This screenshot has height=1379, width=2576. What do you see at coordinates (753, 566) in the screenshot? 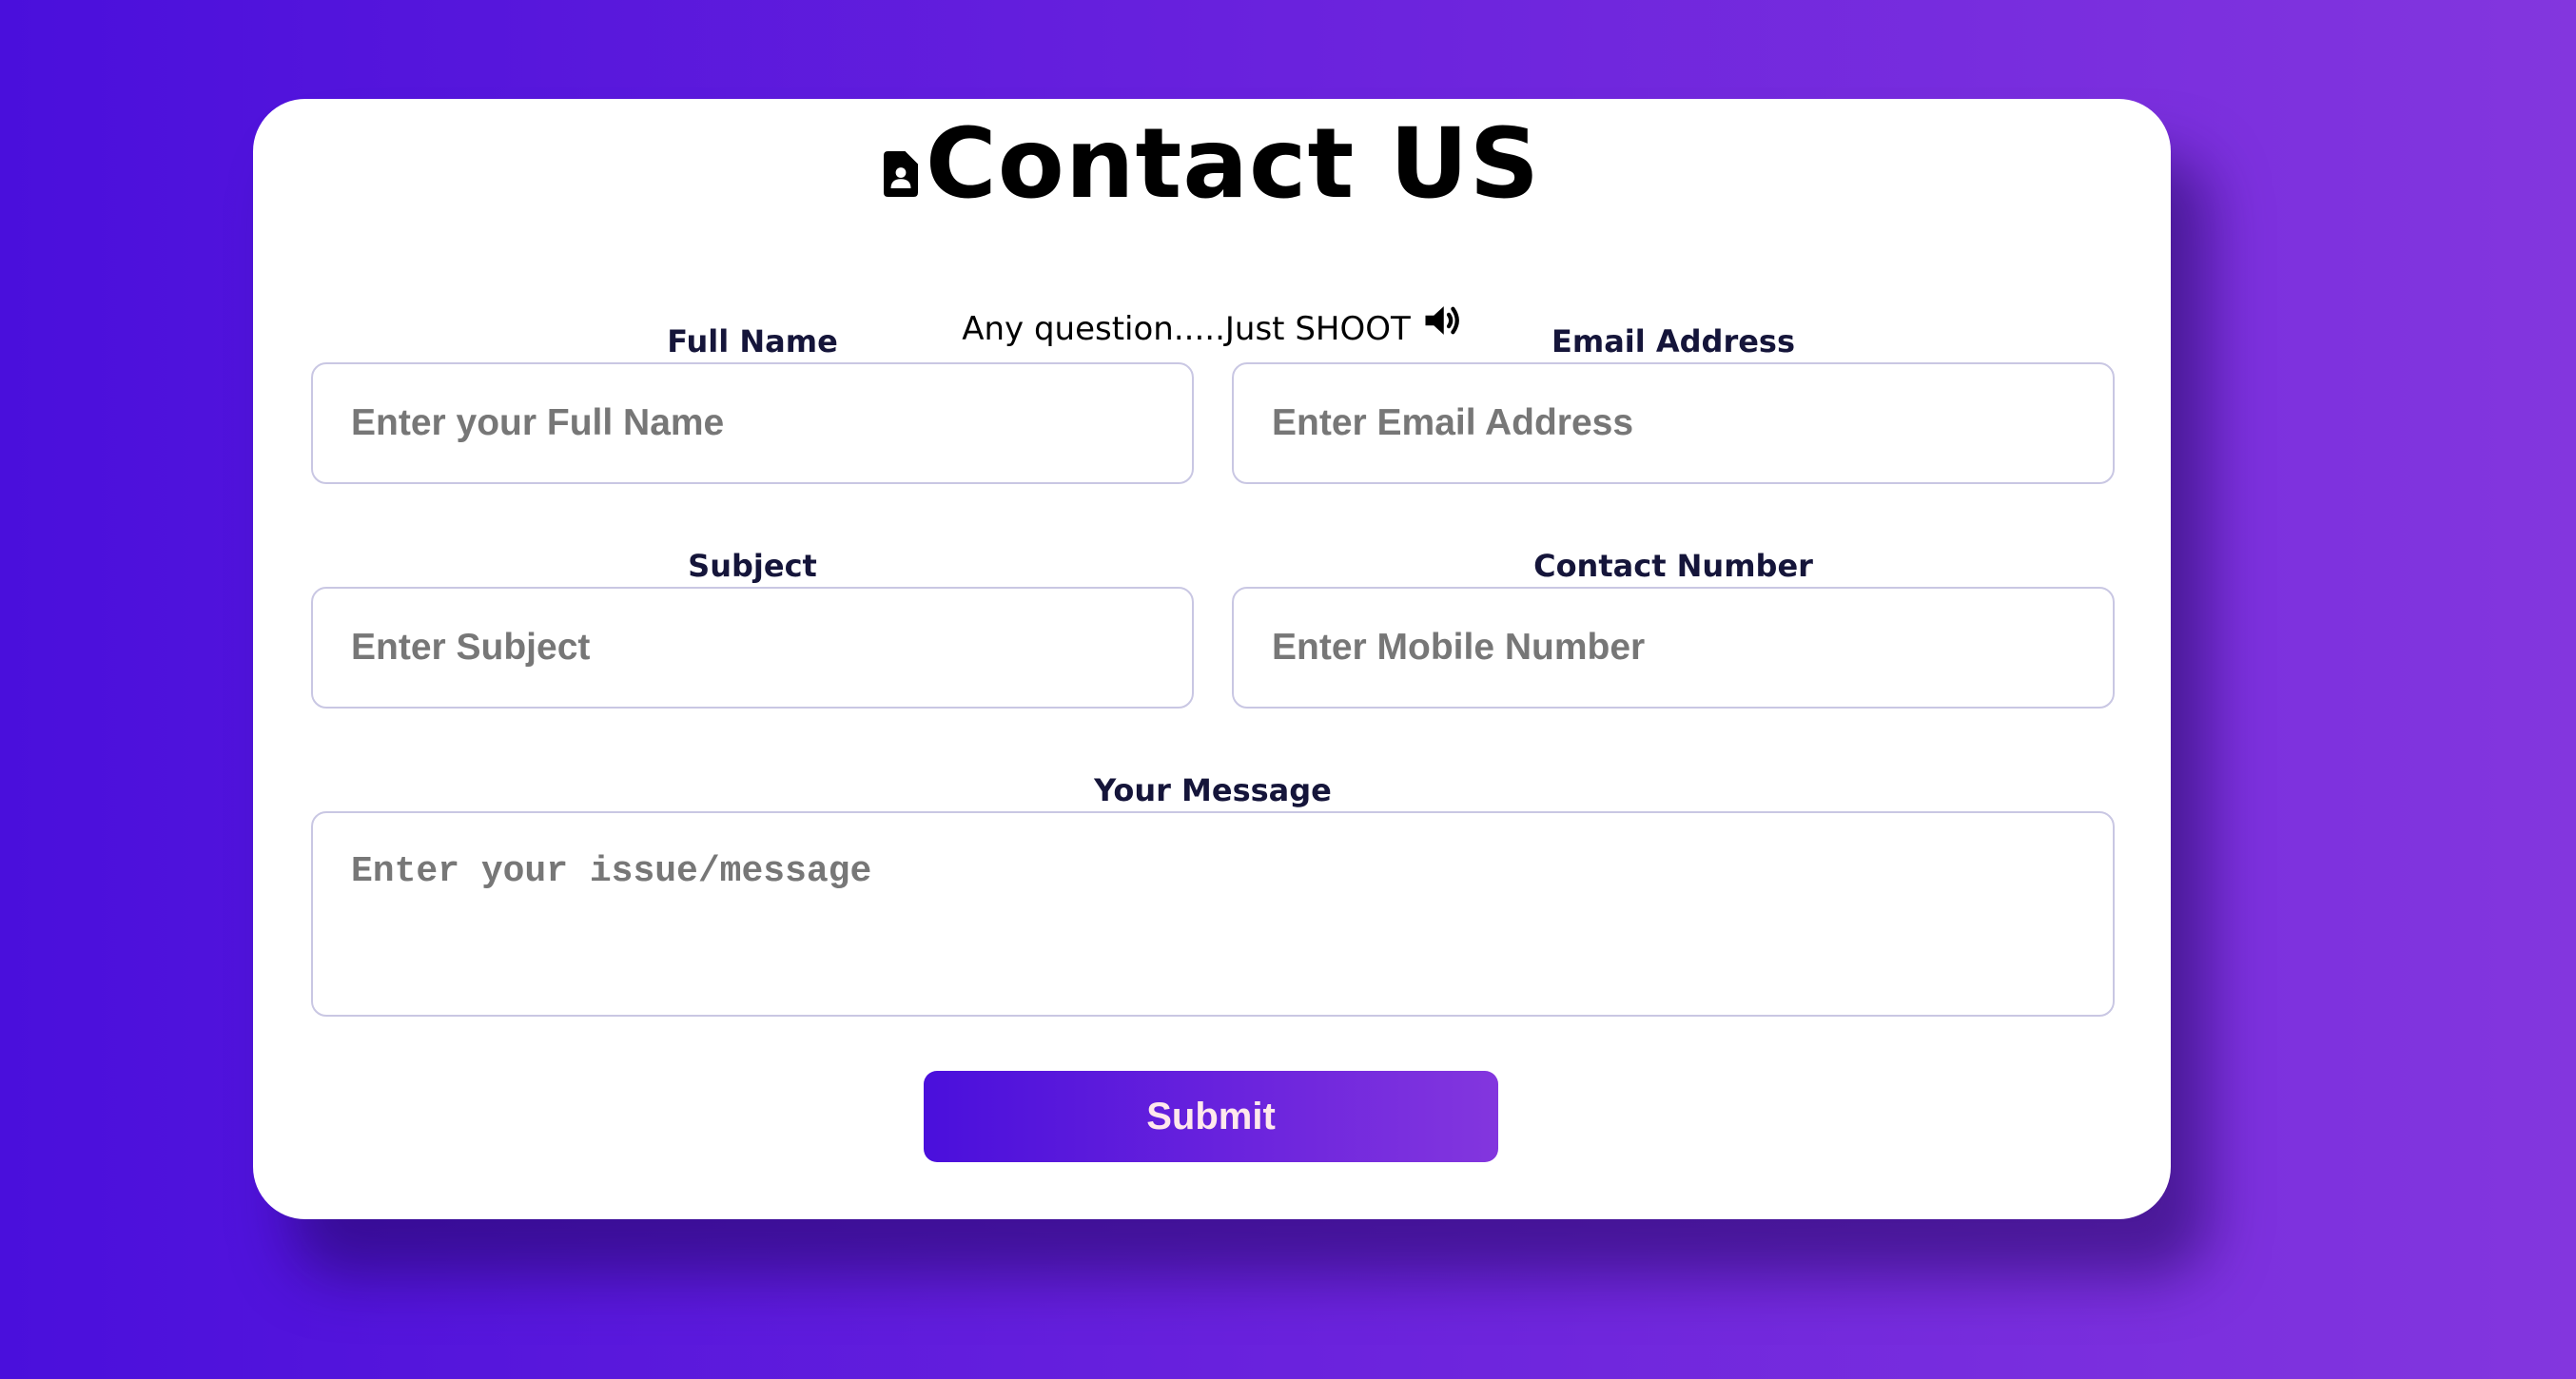
I see `subject-label: Subject` at bounding box center [753, 566].